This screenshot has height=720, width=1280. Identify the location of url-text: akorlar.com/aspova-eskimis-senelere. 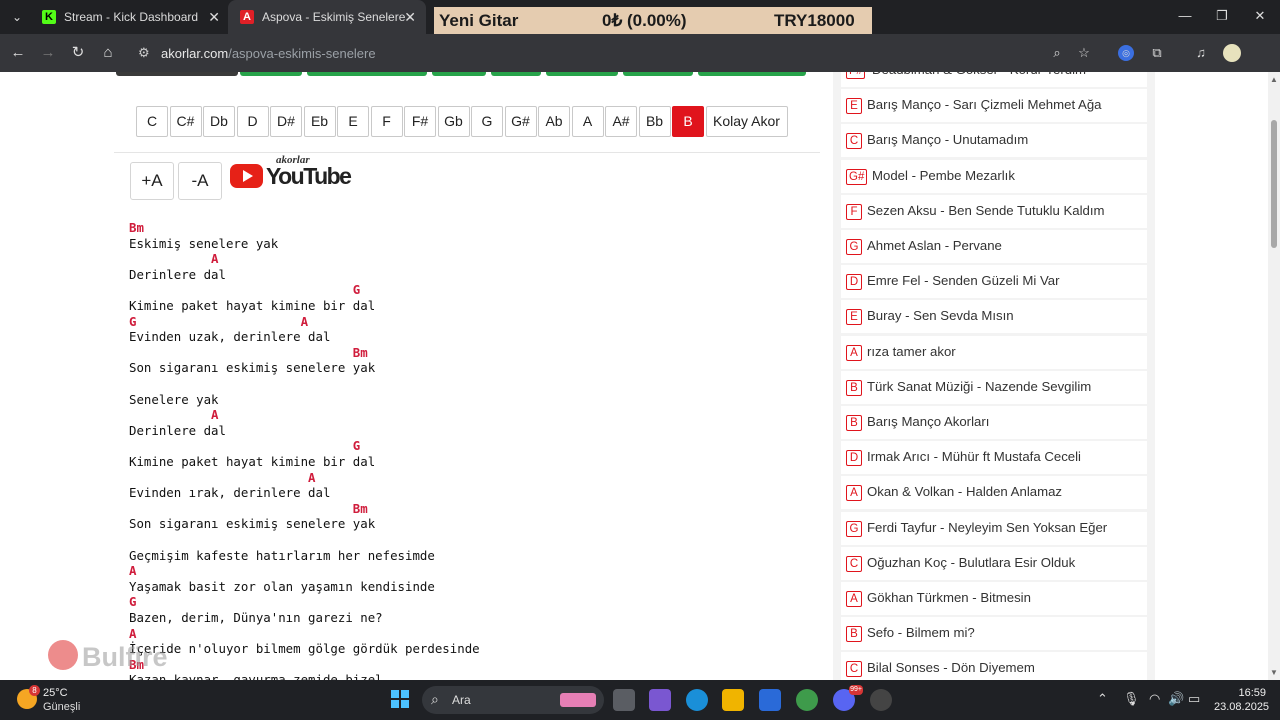
(268, 53).